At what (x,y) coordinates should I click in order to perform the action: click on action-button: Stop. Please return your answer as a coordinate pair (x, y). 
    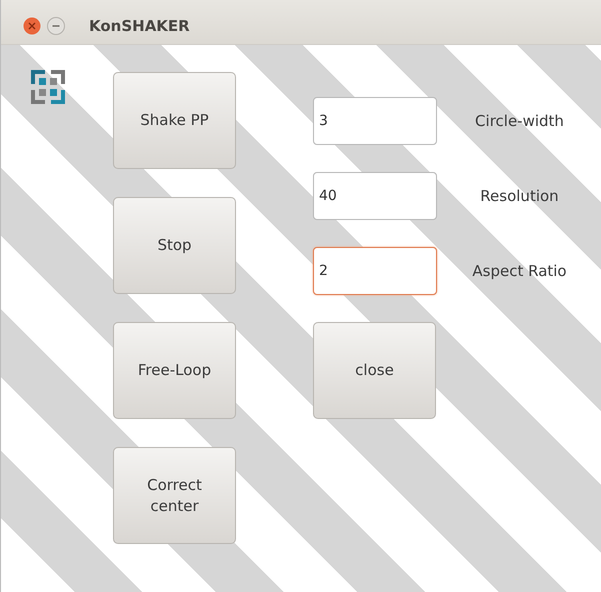
    Looking at the image, I should click on (174, 245).